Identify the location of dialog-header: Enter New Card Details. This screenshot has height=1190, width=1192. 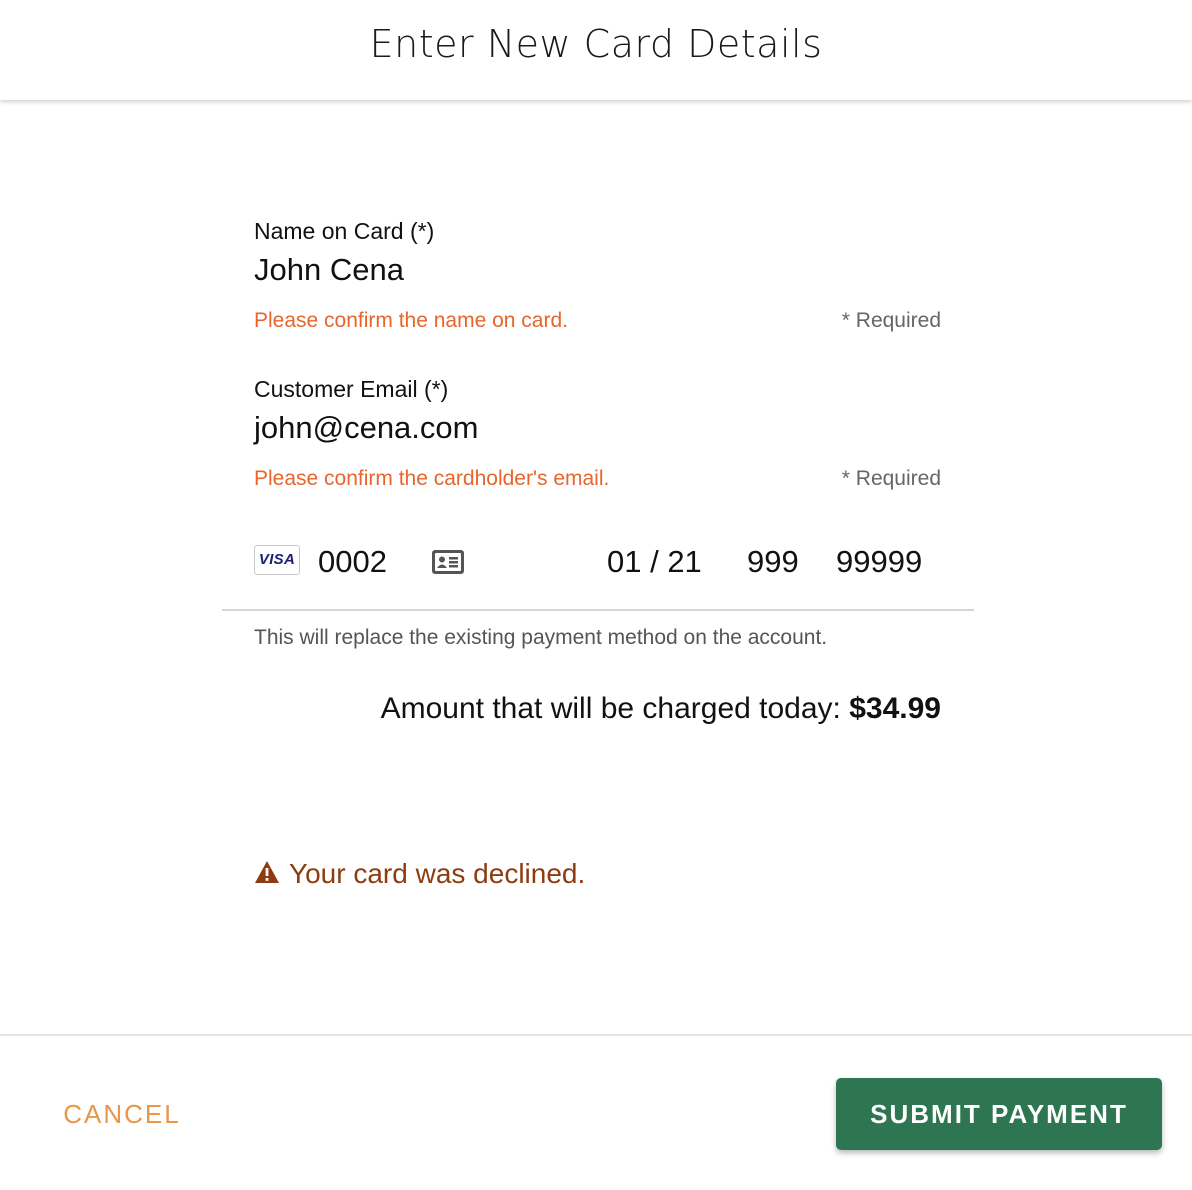
(596, 50).